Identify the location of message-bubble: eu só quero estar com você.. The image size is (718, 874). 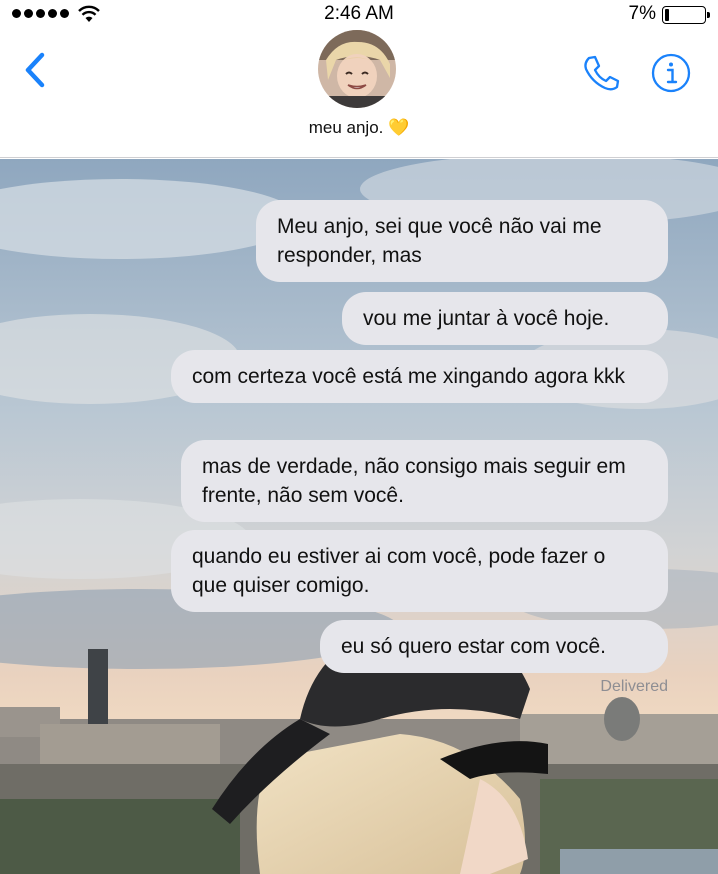
(494, 646).